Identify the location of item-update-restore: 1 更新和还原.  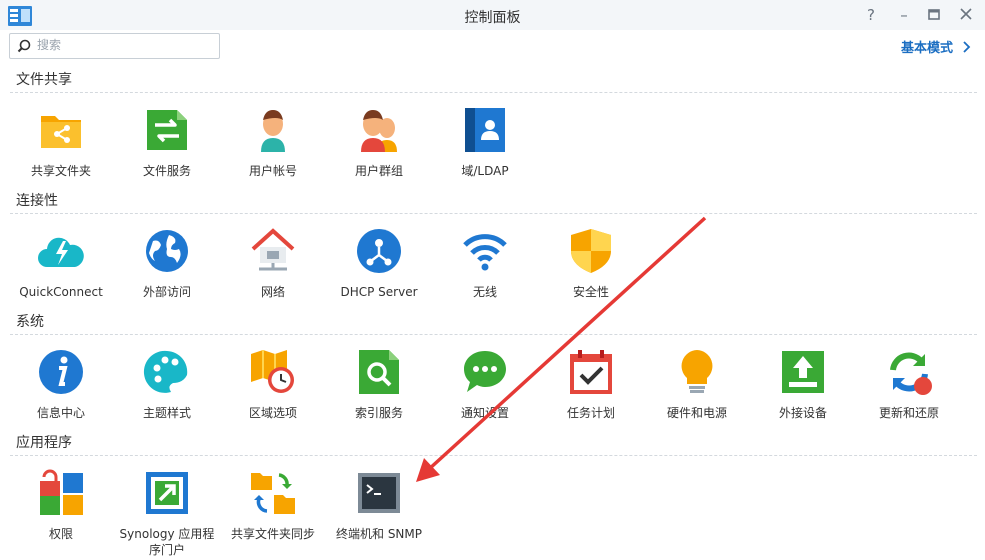
(909, 384).